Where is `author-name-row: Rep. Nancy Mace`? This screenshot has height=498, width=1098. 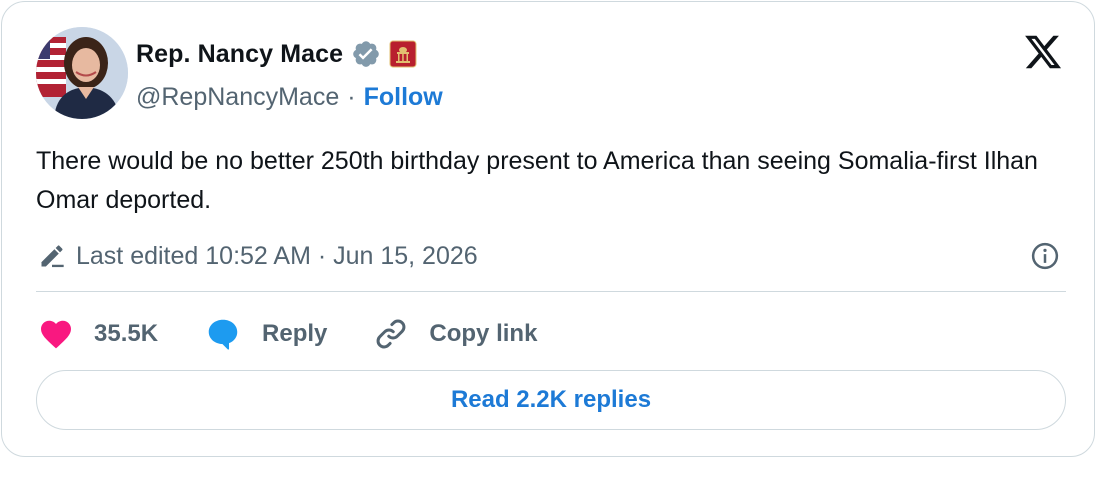 author-name-row: Rep. Nancy Mace is located at coordinates (276, 54).